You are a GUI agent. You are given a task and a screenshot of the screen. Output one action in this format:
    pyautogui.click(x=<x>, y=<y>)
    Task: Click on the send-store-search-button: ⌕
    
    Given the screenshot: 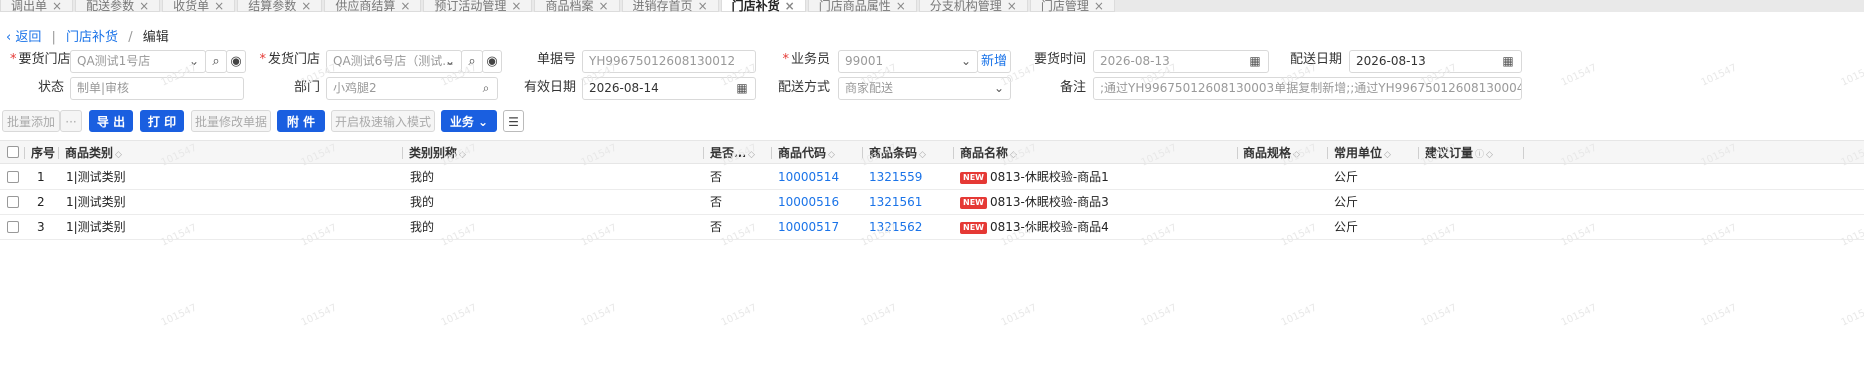 What is the action you would take?
    pyautogui.click(x=472, y=61)
    